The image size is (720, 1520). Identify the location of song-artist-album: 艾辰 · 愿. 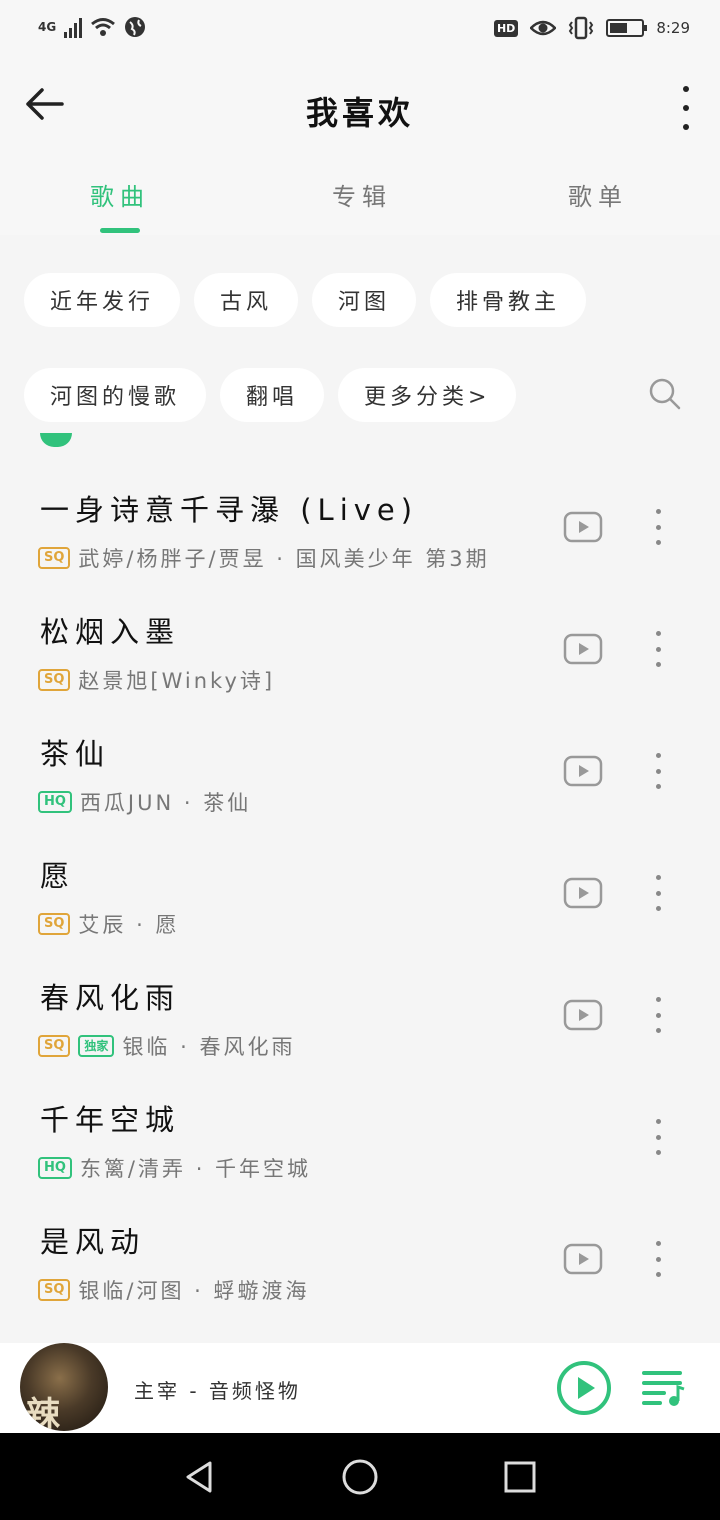
(129, 925).